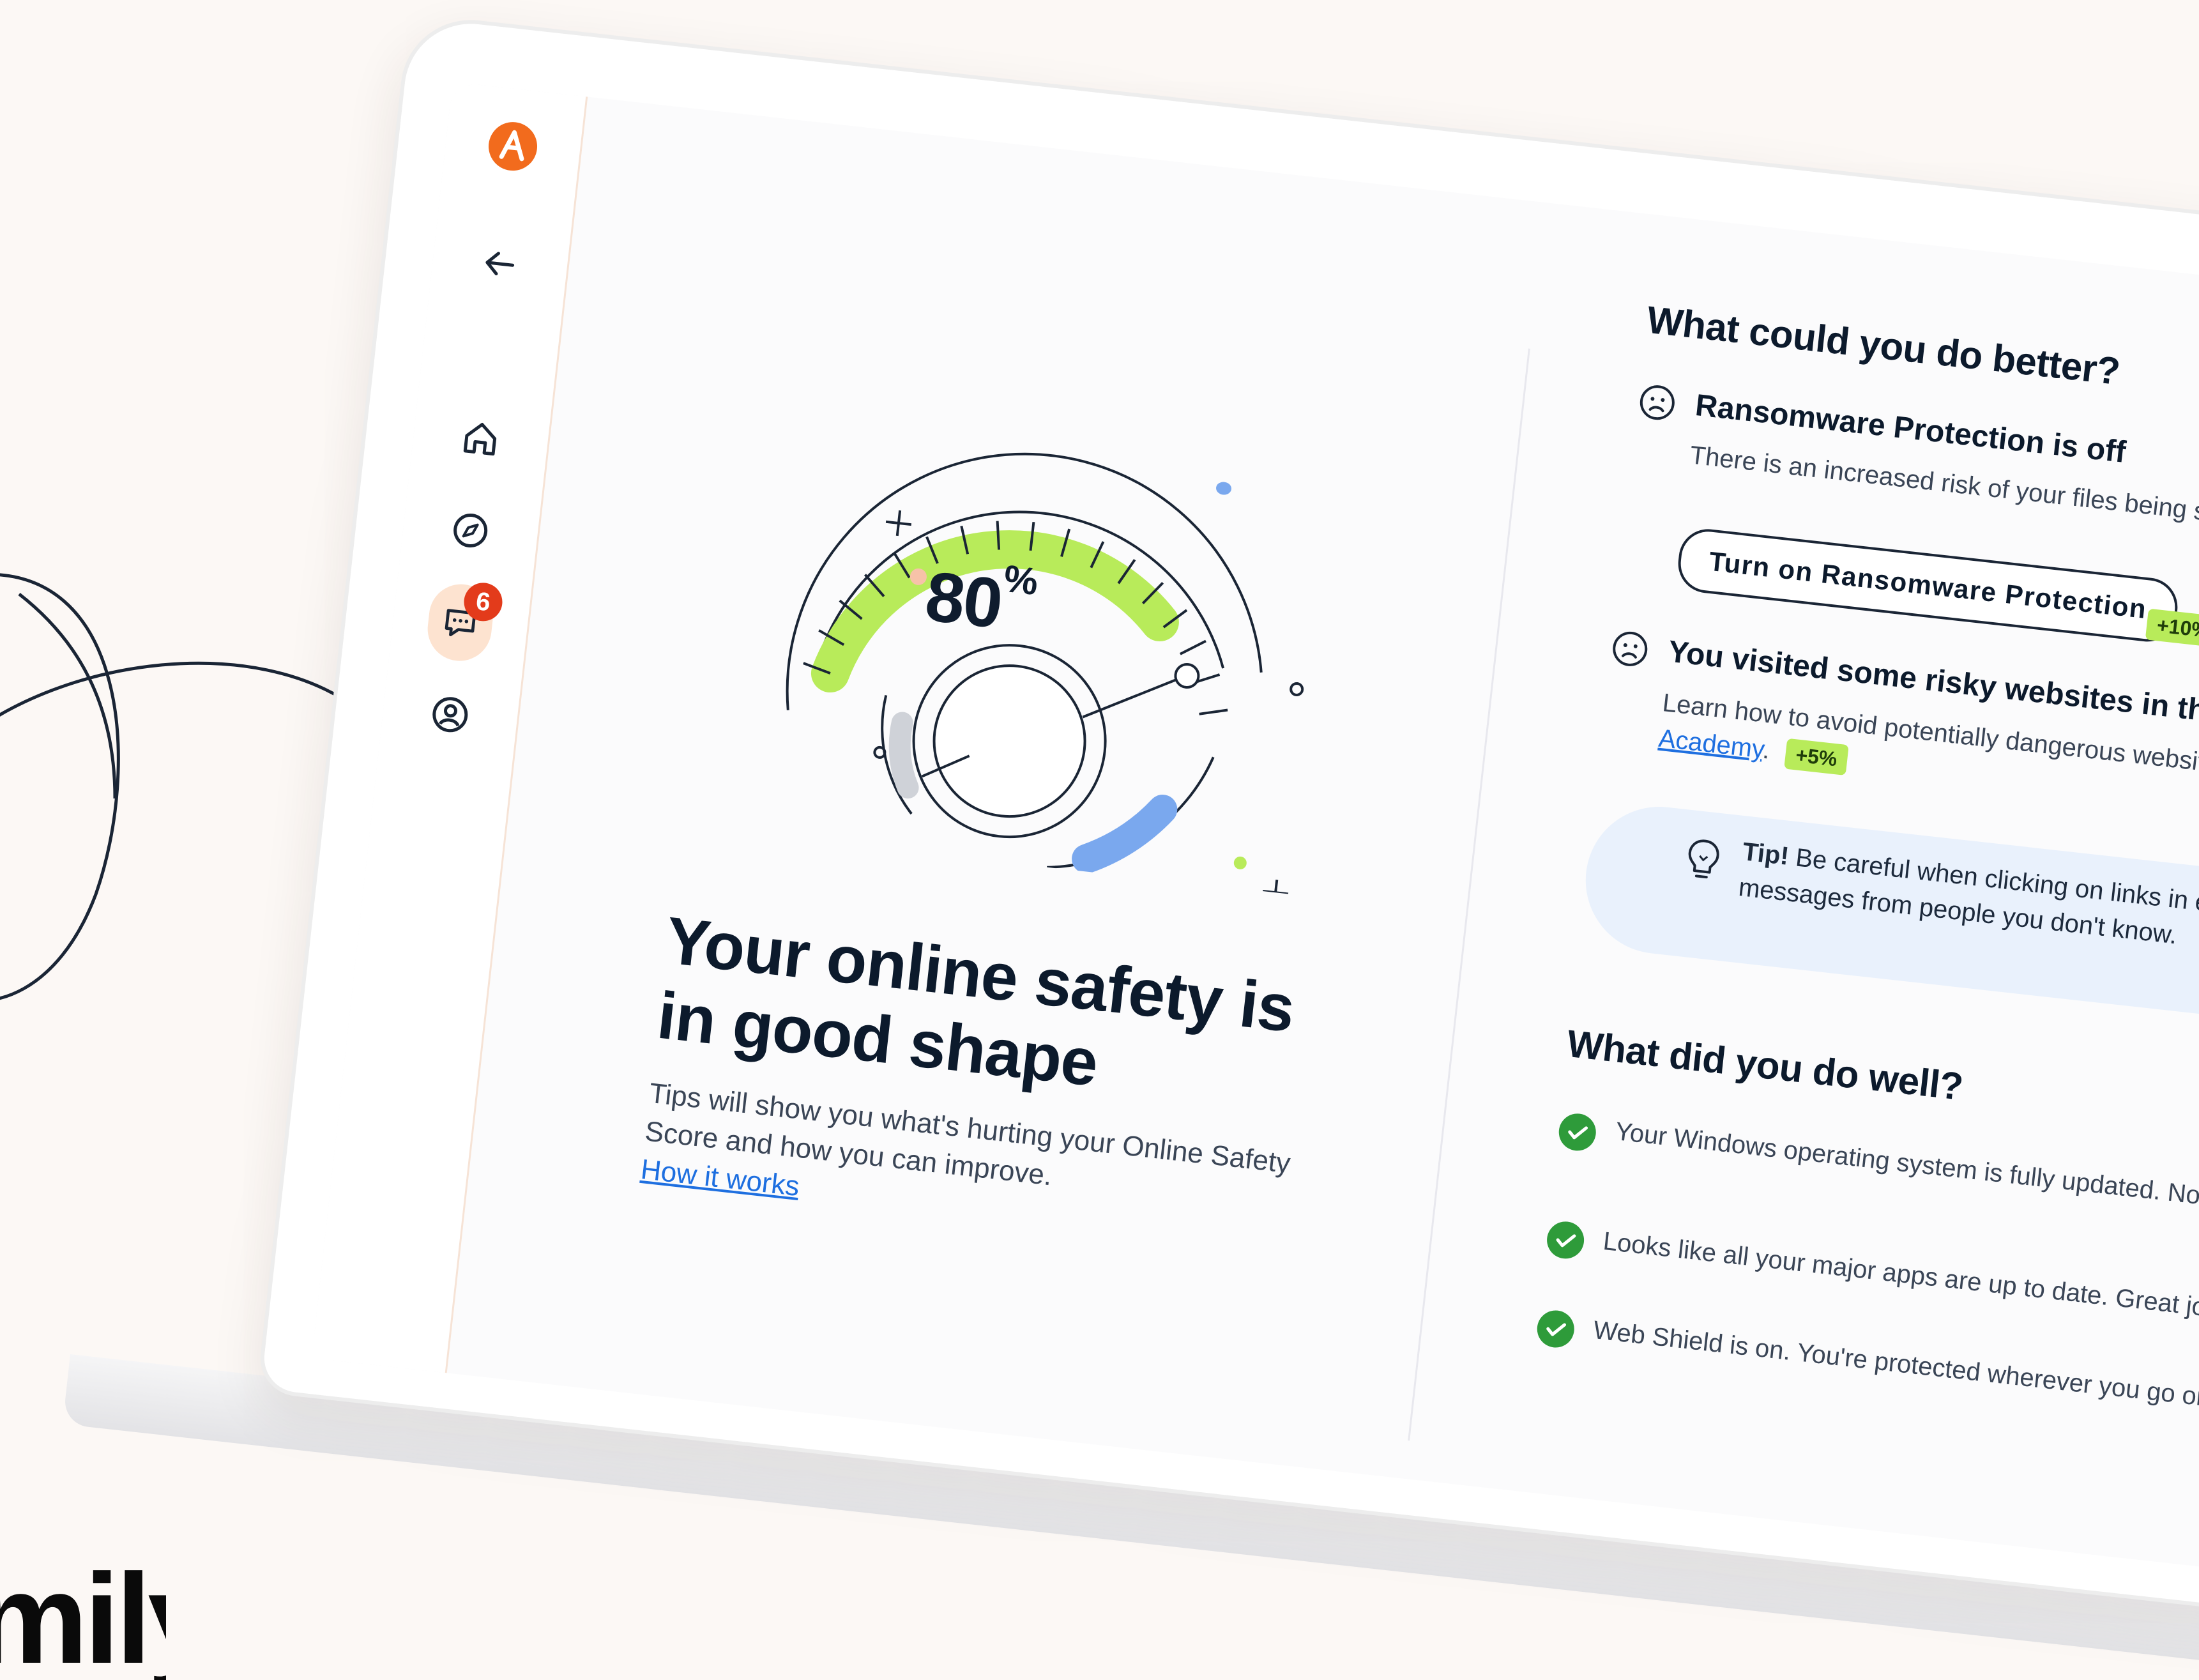 This screenshot has height=1680, width=2199. What do you see at coordinates (500, 264) in the screenshot?
I see `arrow-left-icon` at bounding box center [500, 264].